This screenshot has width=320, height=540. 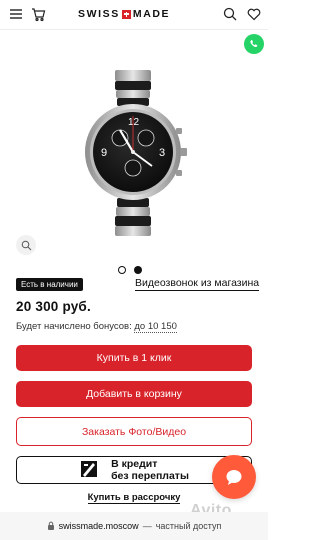 I want to click on chat-bubble-icon, so click(x=234, y=477).